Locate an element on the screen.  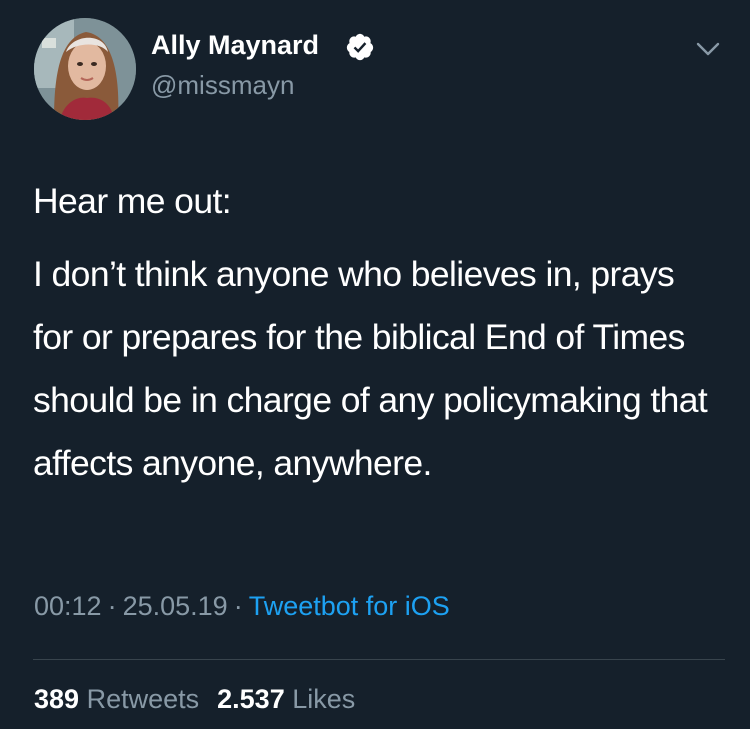
tweet-source-link: Tweetbot for iOS is located at coordinates (349, 606).